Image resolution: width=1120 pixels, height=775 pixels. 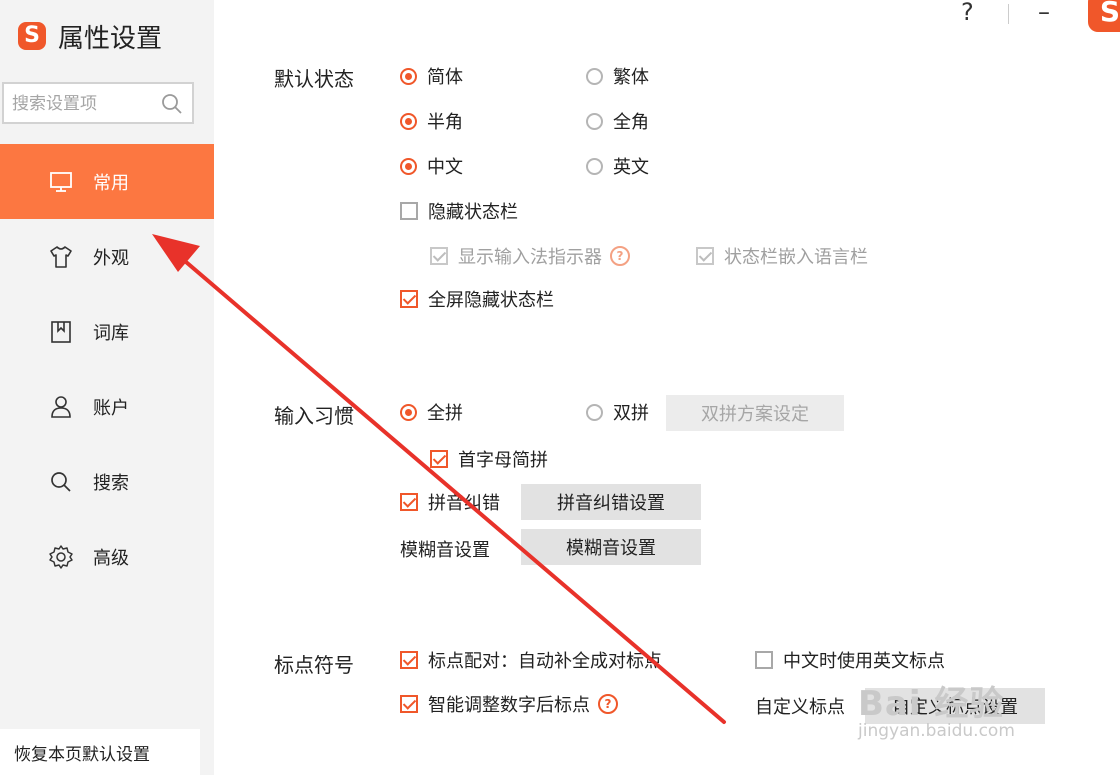 What do you see at coordinates (100, 752) in the screenshot?
I see `restore-defaults-button: 恢复本页默认设置` at bounding box center [100, 752].